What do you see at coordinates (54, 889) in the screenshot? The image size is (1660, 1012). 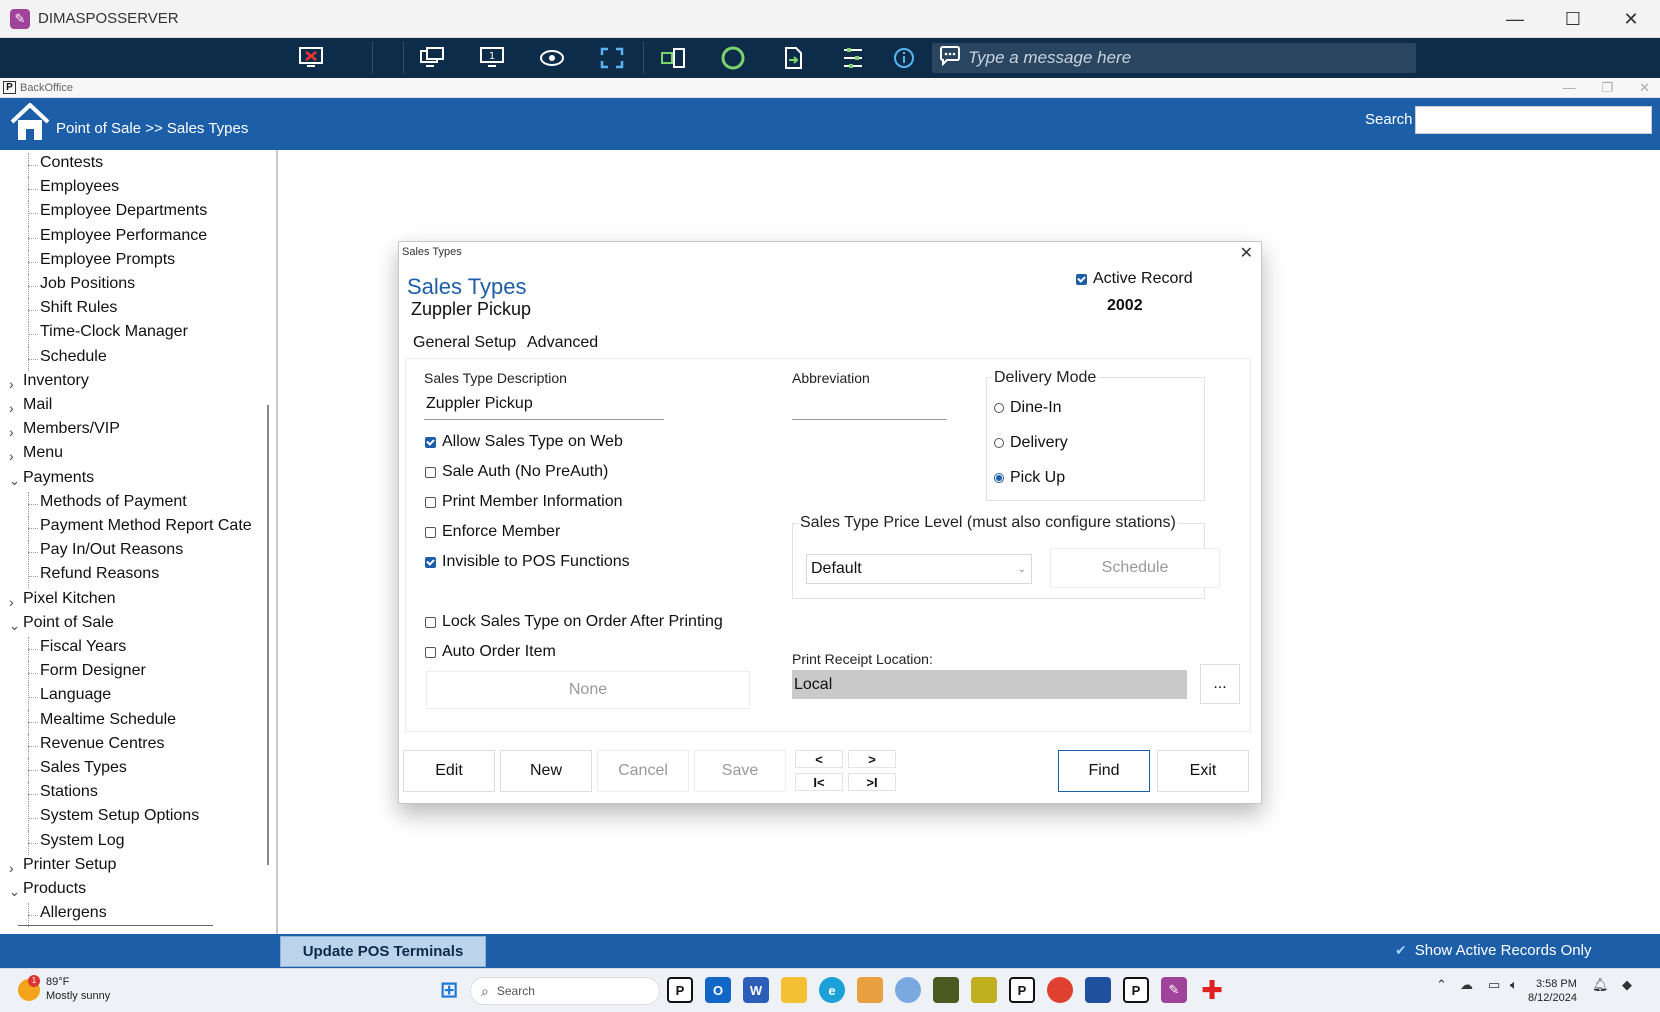 I see `sidebar-item-products: Products` at bounding box center [54, 889].